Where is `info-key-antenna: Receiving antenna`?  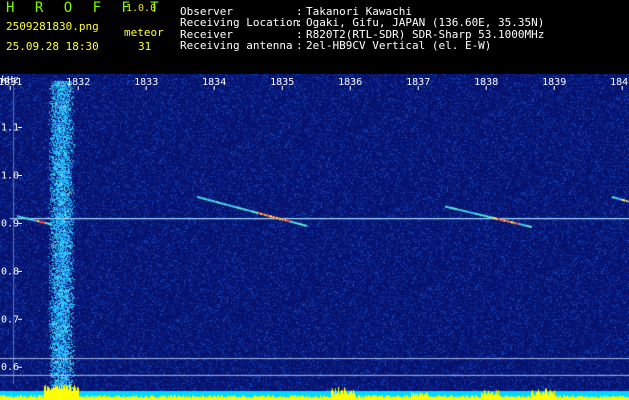 info-key-antenna: Receiving antenna is located at coordinates (236, 45).